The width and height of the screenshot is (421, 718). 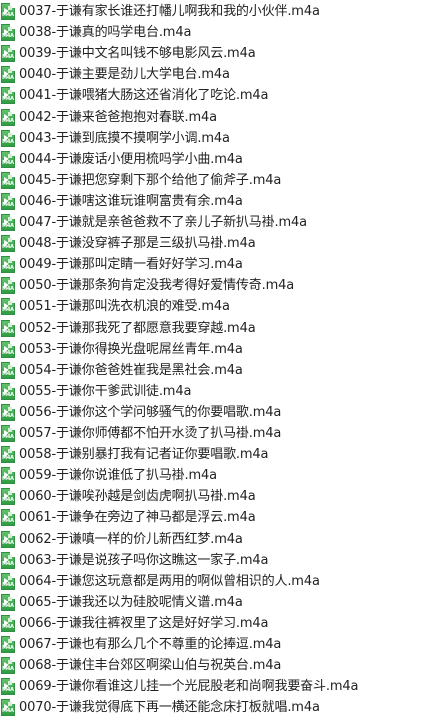 I want to click on file-name: 0069-于谦你看谁这儿挂一个光屁股老和尚啊我要奋斗.m4a, so click(x=189, y=687).